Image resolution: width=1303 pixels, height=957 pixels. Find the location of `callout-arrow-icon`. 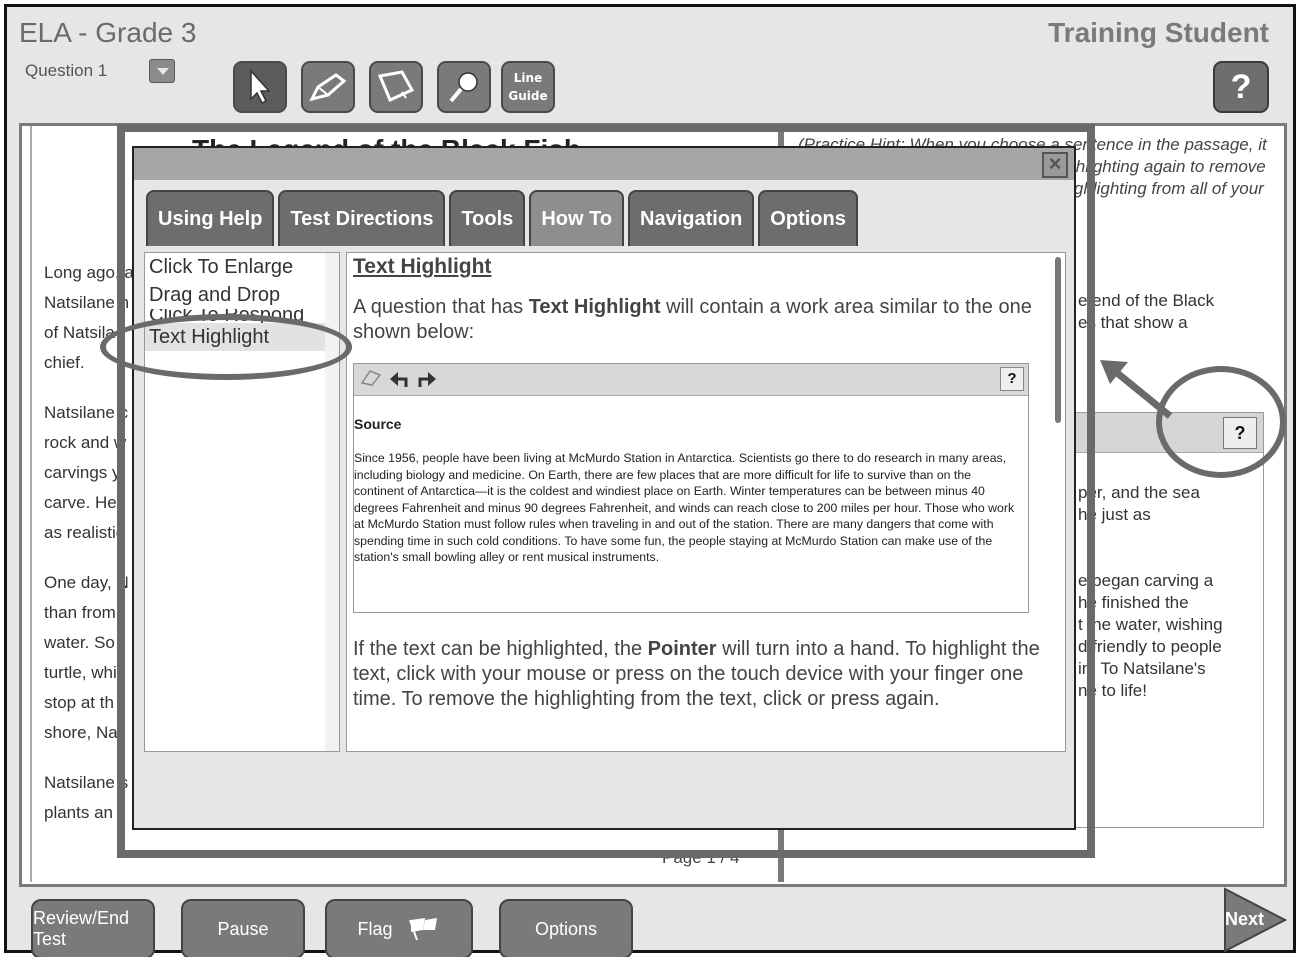

callout-arrow-icon is located at coordinates (1136, 389).